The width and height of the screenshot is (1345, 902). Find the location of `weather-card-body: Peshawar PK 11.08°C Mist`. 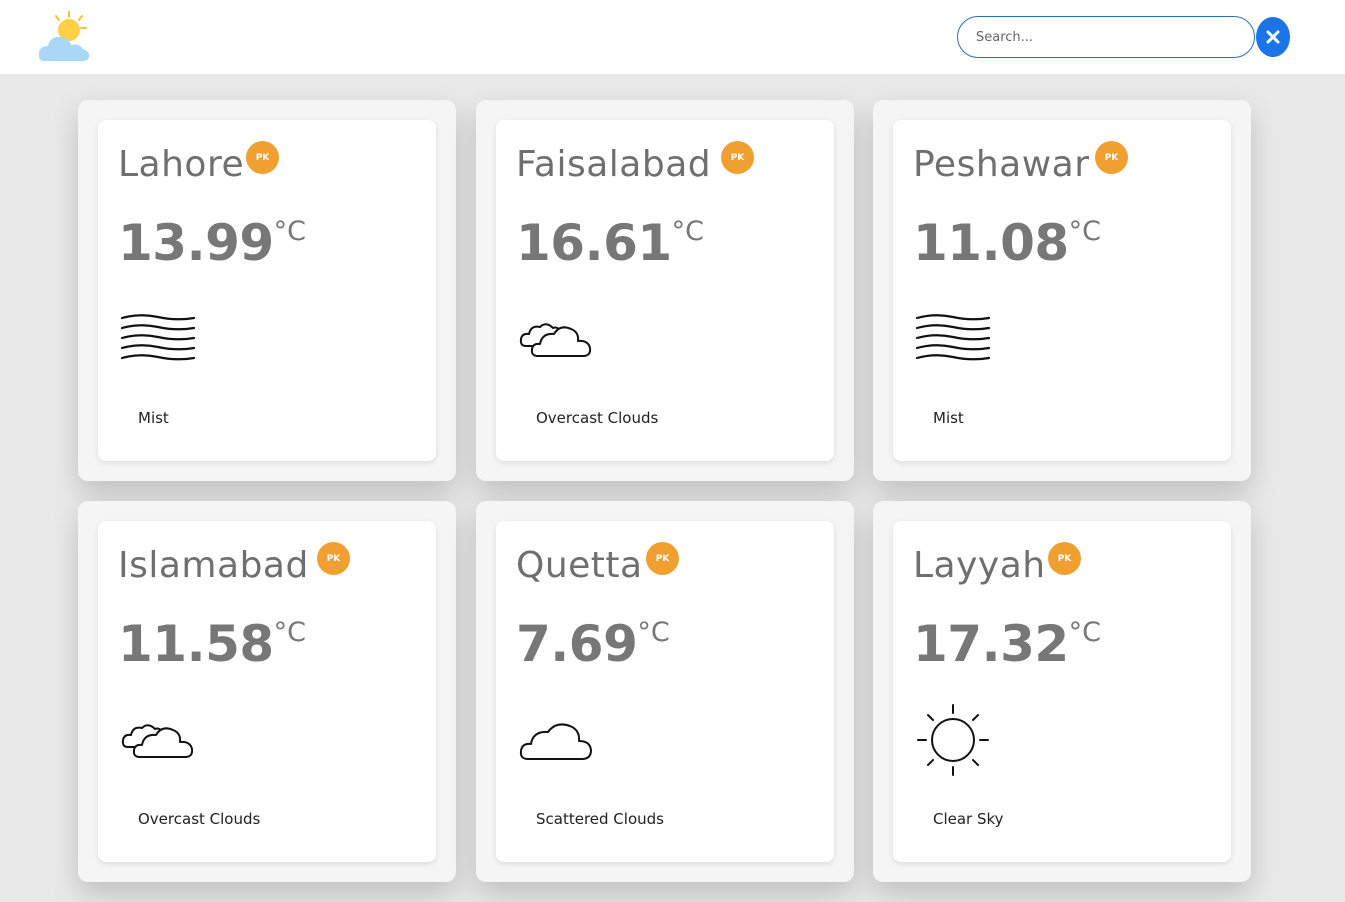

weather-card-body: Peshawar PK 11.08°C Mist is located at coordinates (1062, 290).